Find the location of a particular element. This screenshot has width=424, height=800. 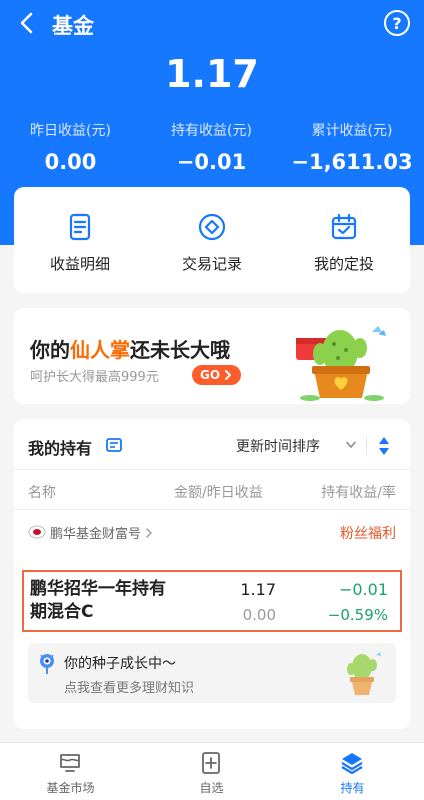

tab-watchlist: 自选 is located at coordinates (211, 771).